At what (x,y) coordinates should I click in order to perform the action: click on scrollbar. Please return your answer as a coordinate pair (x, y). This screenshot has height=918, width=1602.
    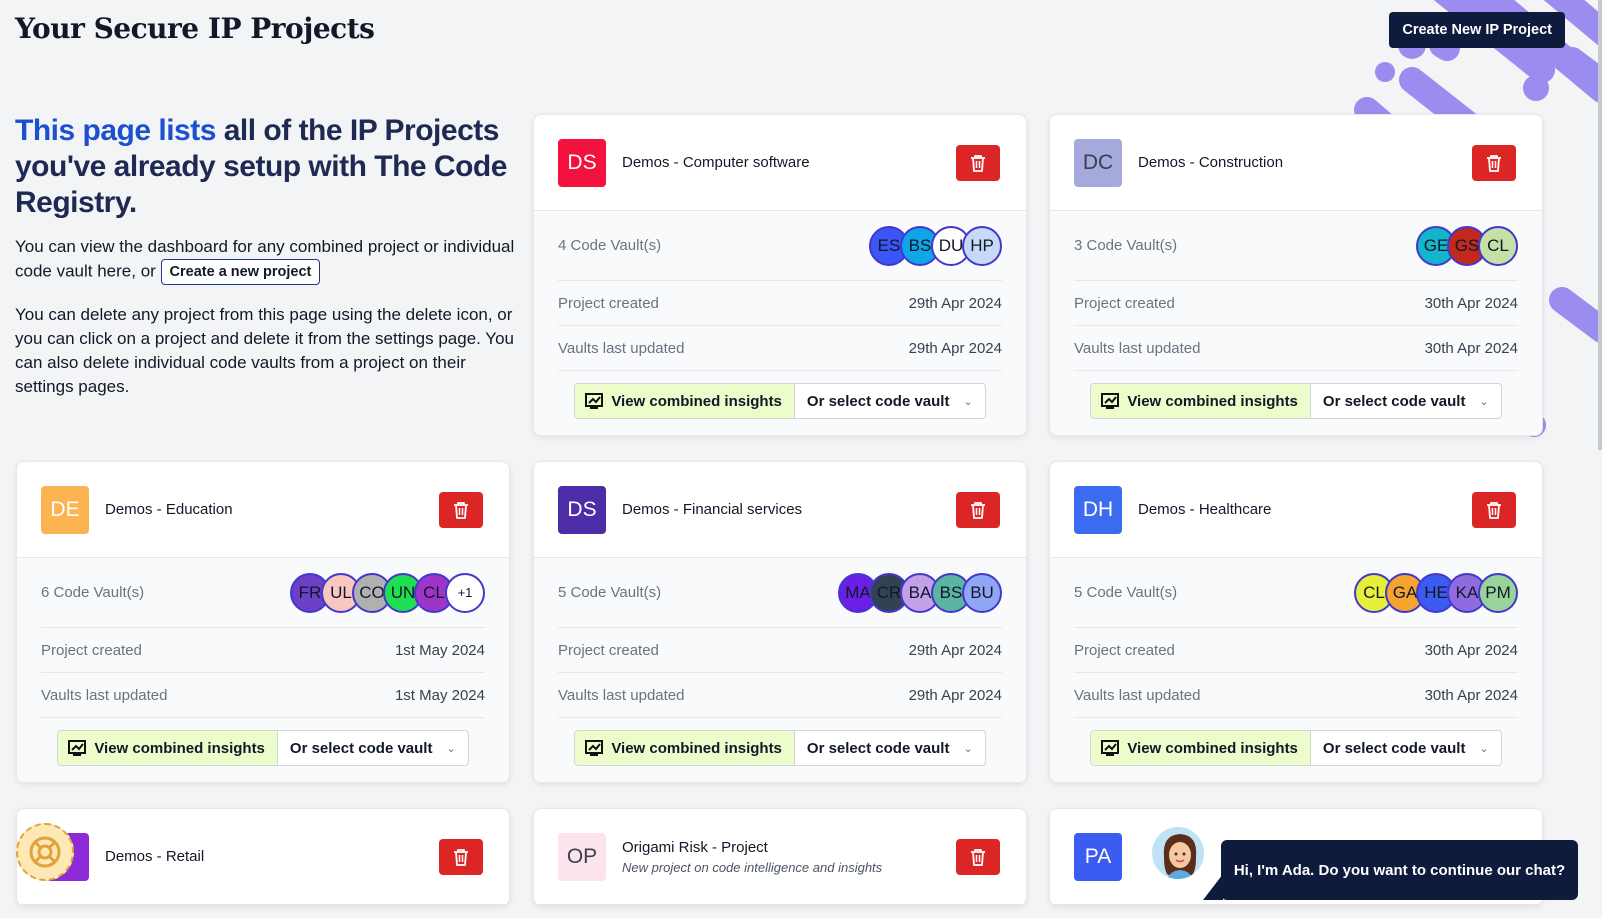
    Looking at the image, I should click on (1600, 225).